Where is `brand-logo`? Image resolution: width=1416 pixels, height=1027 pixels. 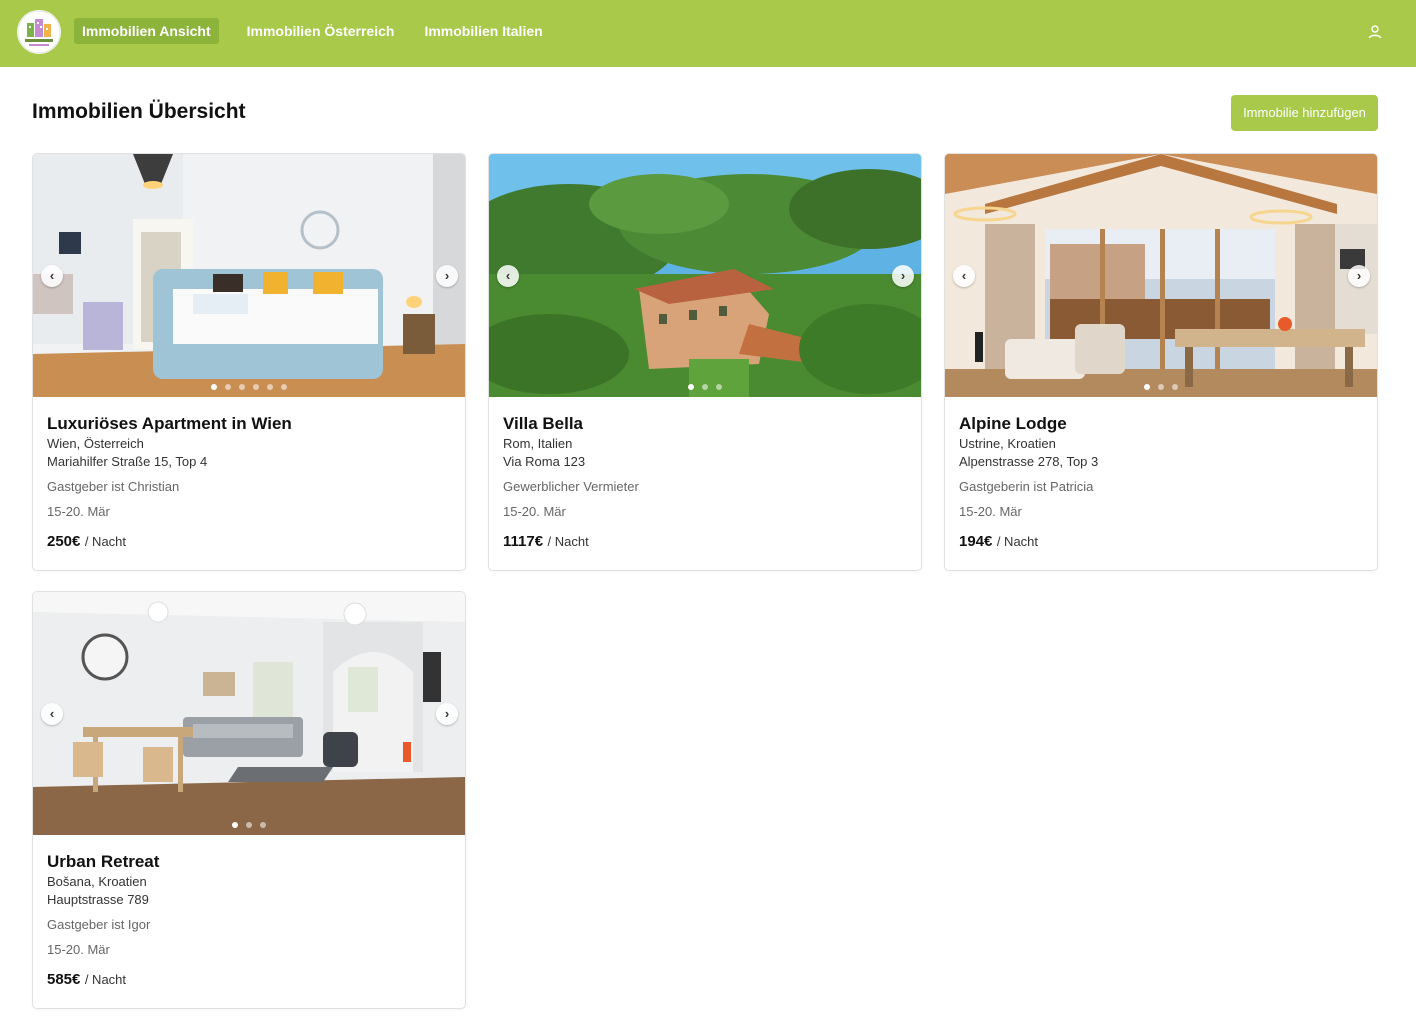
brand-logo is located at coordinates (39, 32).